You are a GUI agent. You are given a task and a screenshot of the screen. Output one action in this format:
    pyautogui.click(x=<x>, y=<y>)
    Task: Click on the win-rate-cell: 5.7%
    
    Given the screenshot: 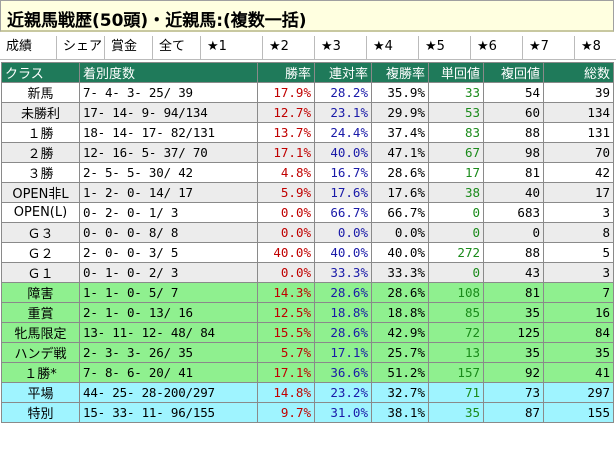 What is the action you would take?
    pyautogui.click(x=286, y=352)
    